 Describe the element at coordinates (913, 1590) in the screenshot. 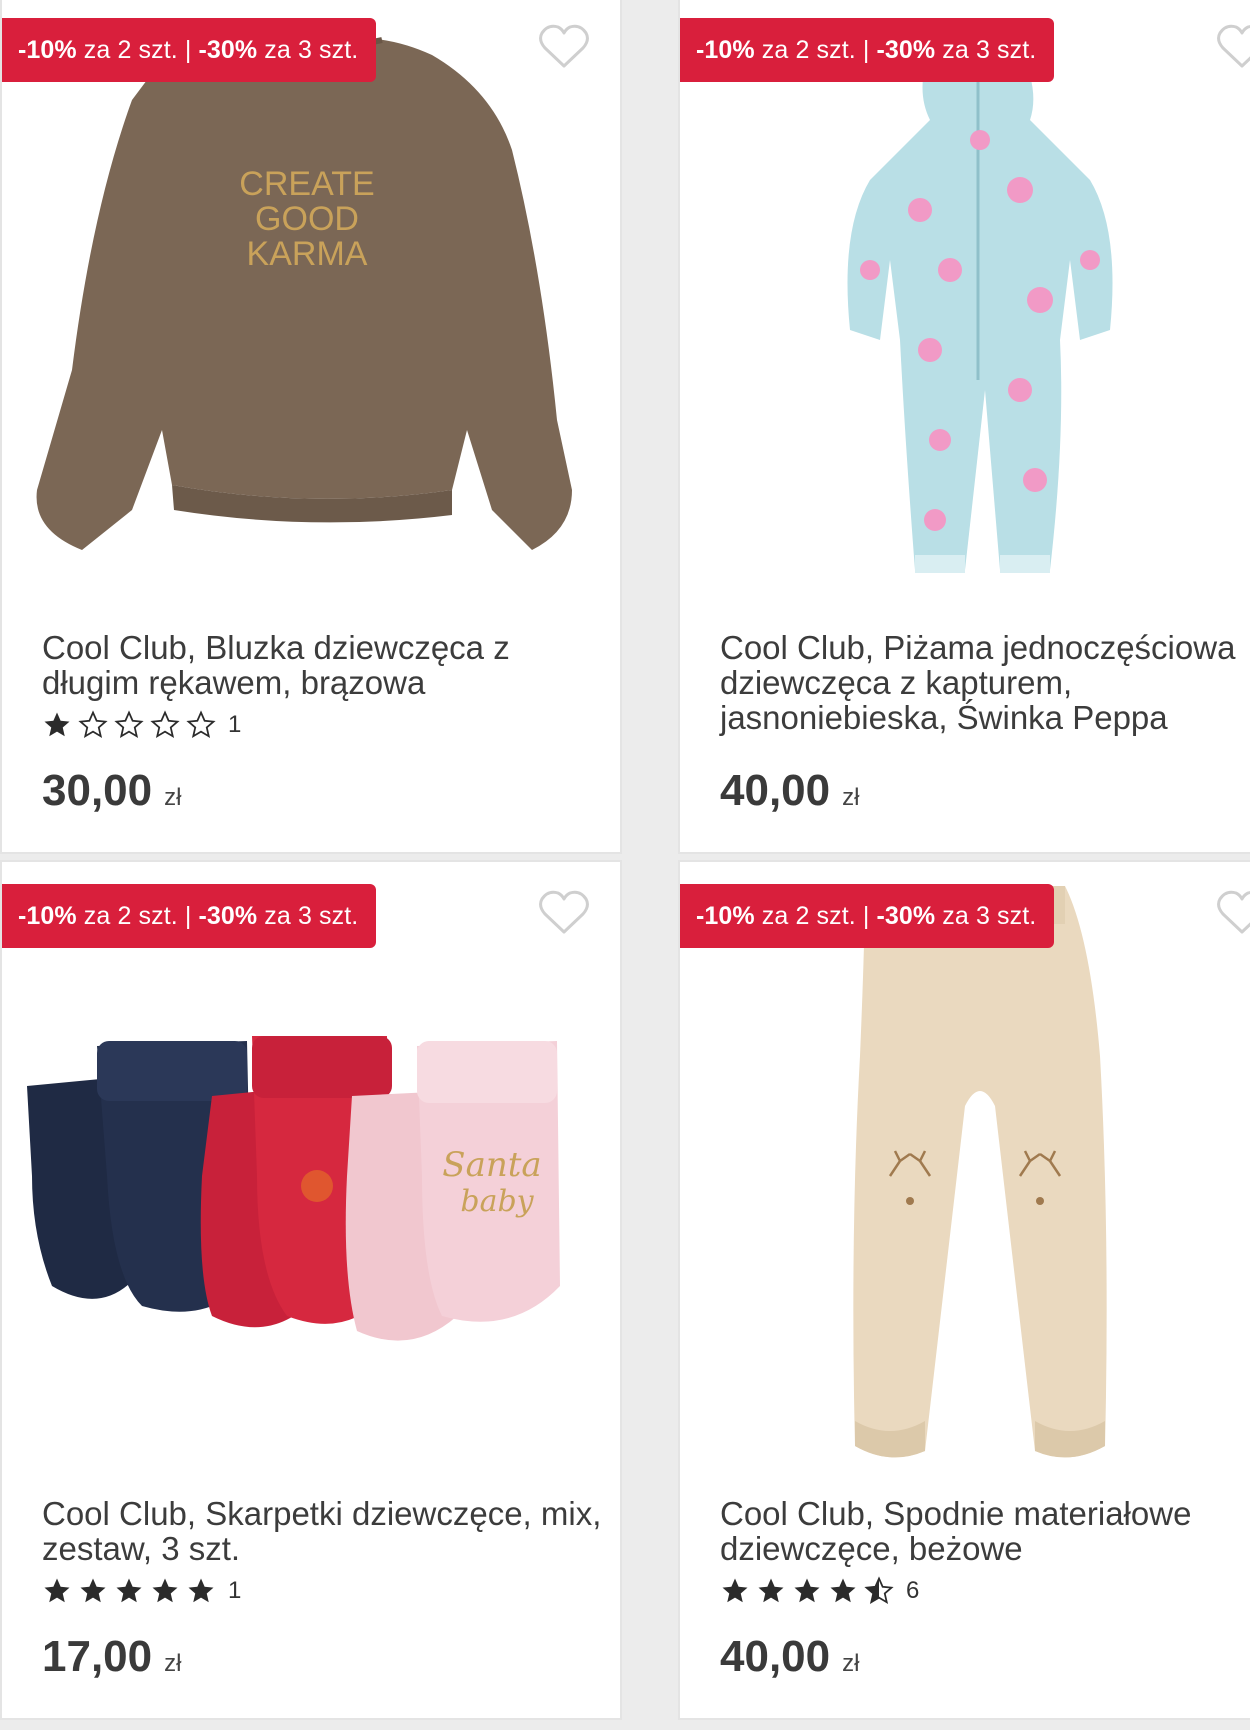

I see `rating-count: 6` at that location.